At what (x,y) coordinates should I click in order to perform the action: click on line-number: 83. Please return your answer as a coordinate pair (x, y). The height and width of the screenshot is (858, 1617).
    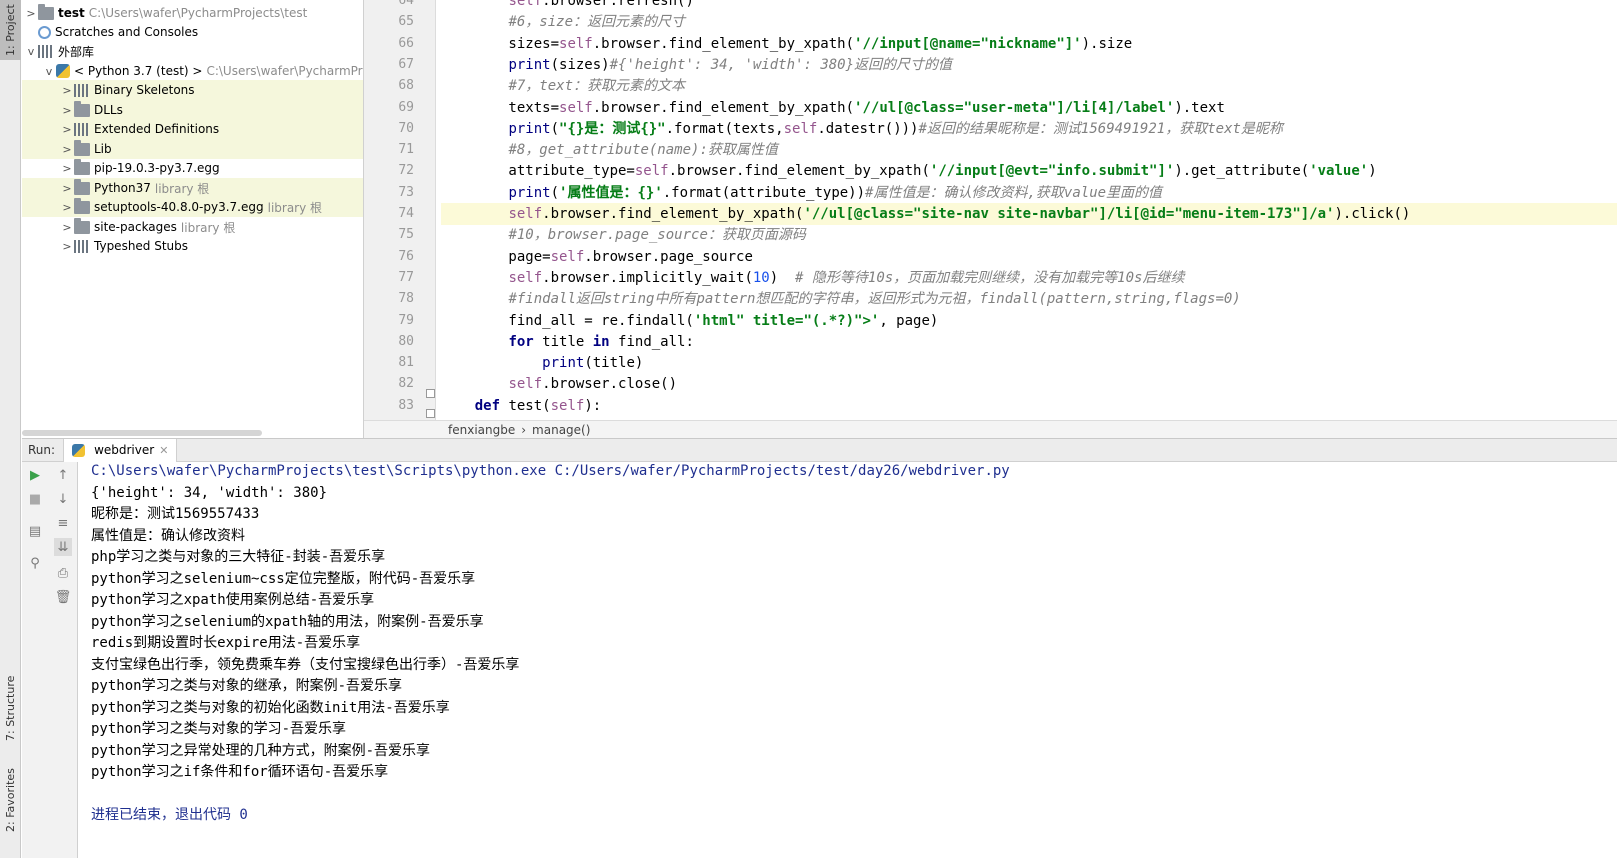
    Looking at the image, I should click on (406, 405).